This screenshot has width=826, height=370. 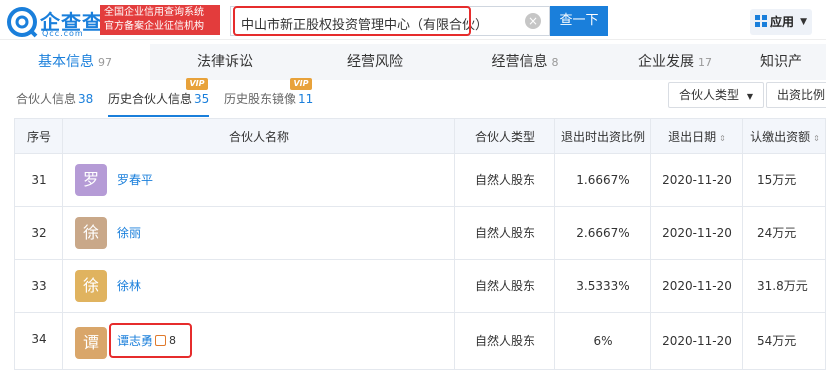 I want to click on col-header-amount: 认缴出资额 ⇕, so click(x=784, y=137).